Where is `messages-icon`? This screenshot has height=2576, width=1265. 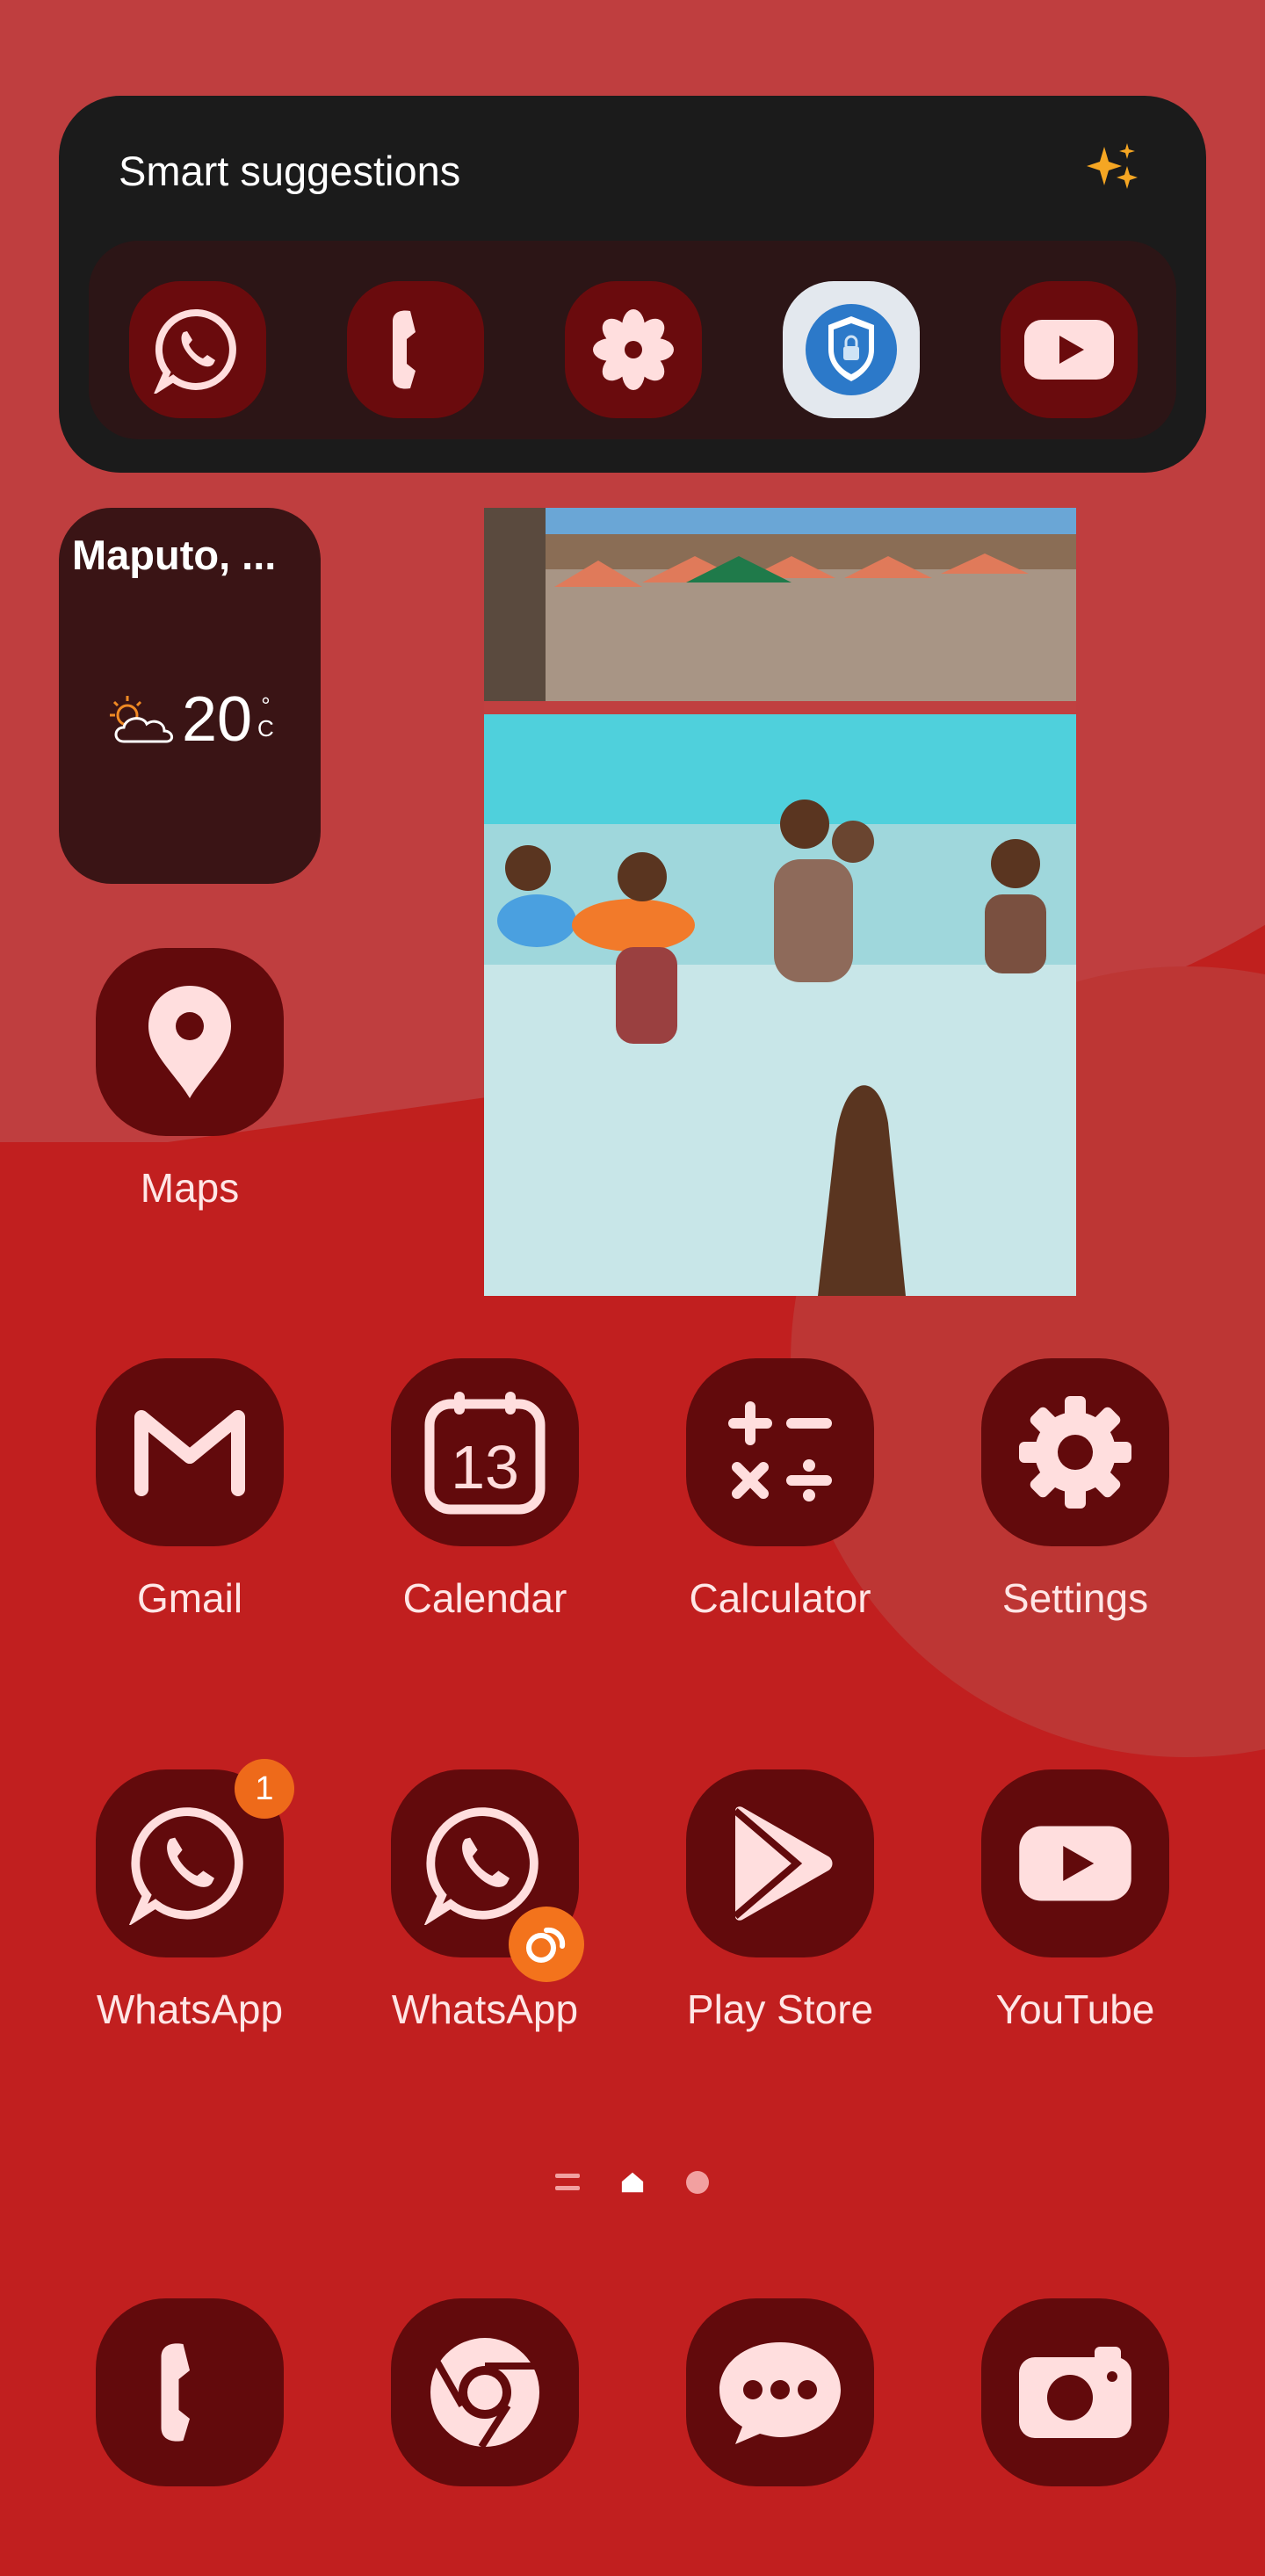 messages-icon is located at coordinates (780, 2392).